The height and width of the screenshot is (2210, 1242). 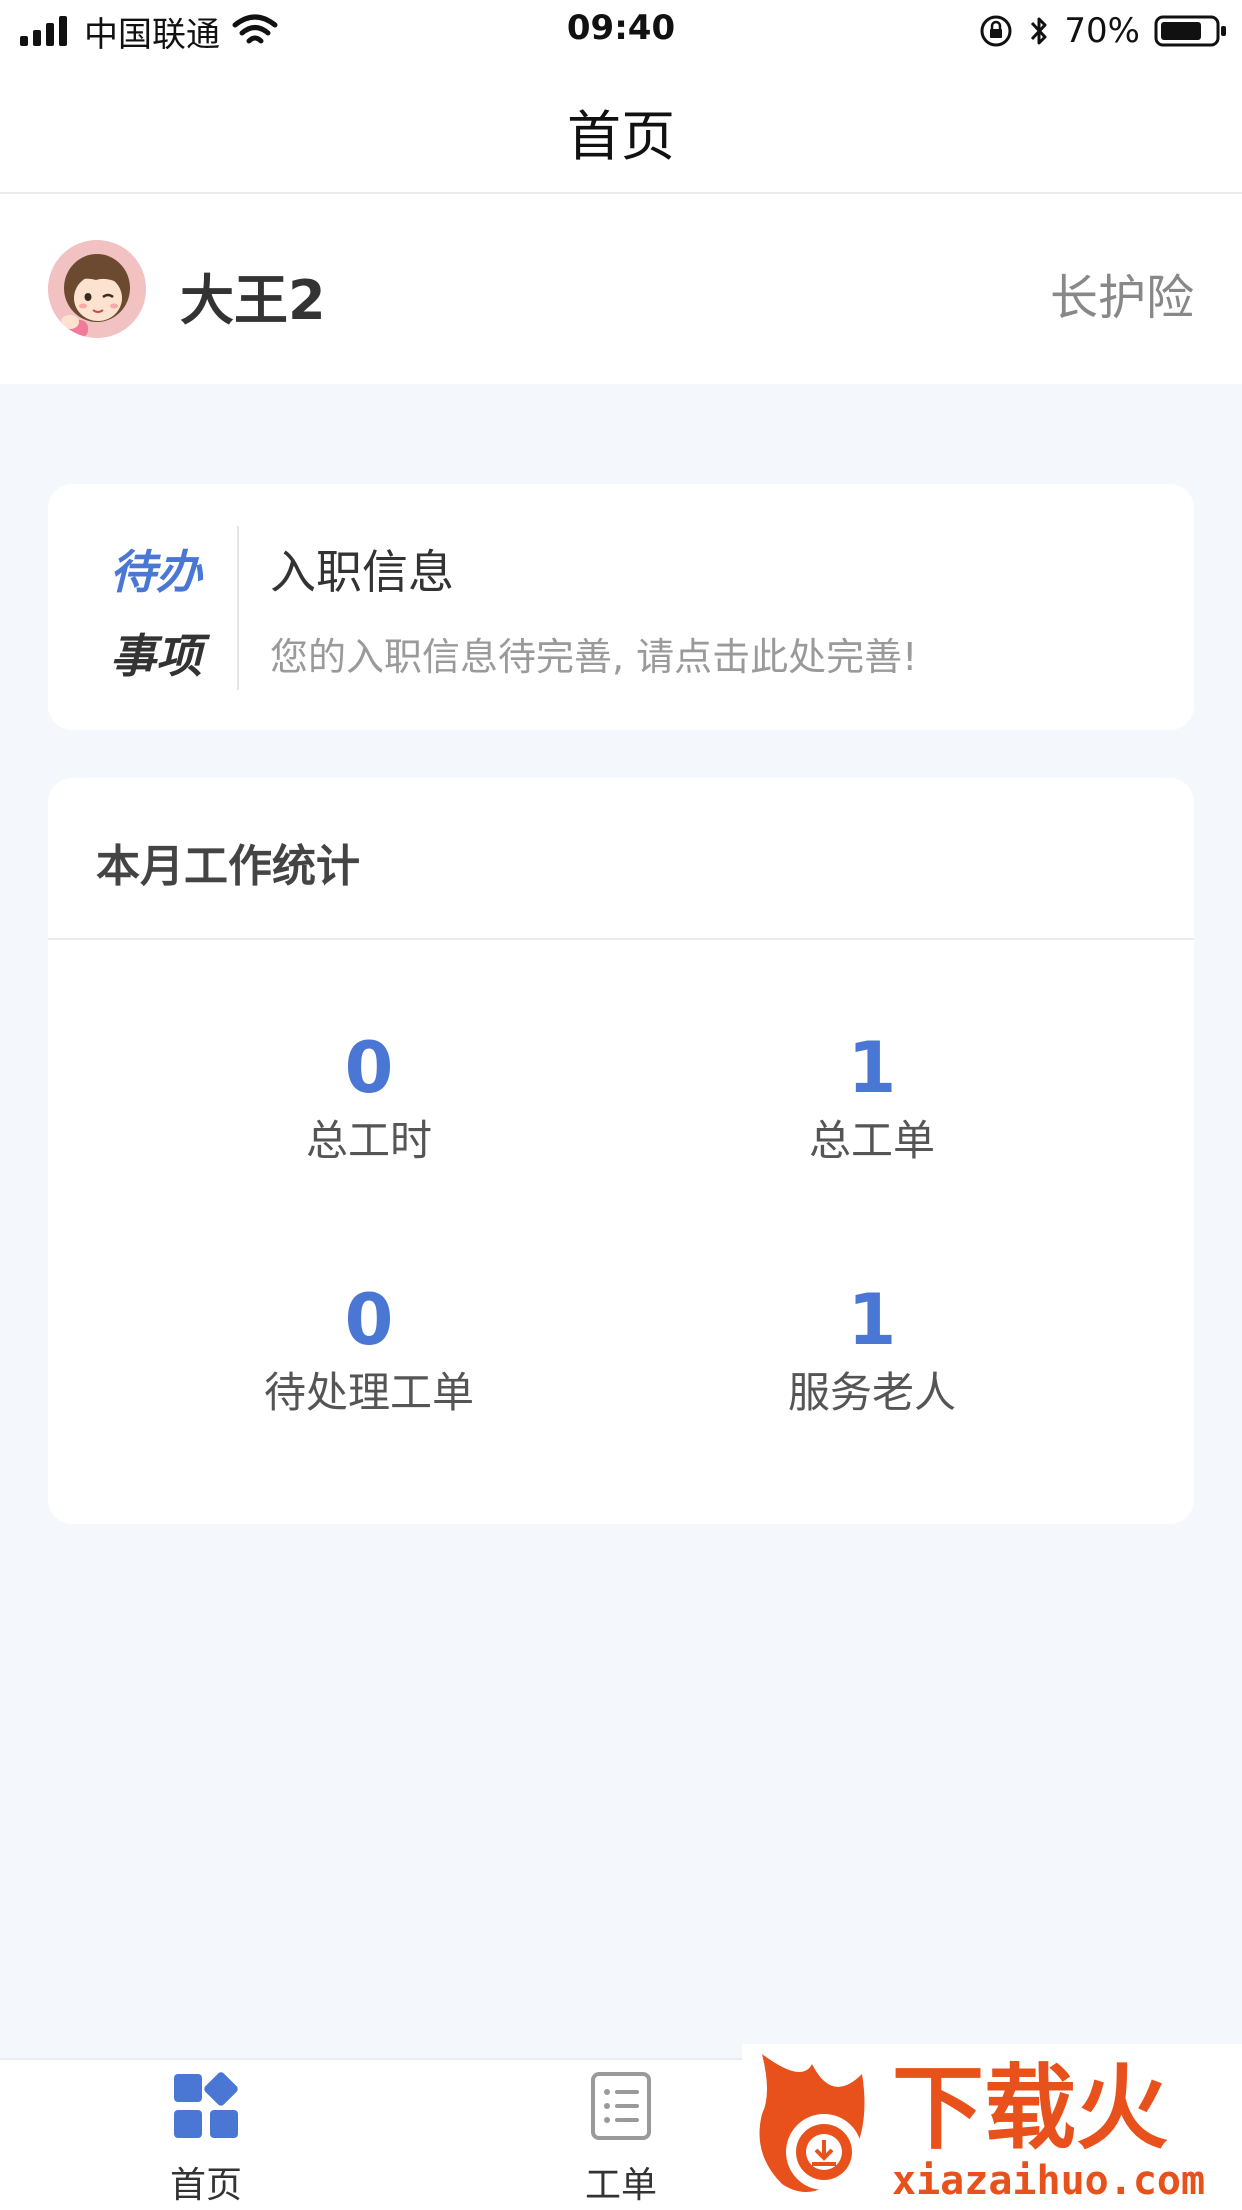 What do you see at coordinates (368, 1392) in the screenshot?
I see `stat-label: 待处理工单` at bounding box center [368, 1392].